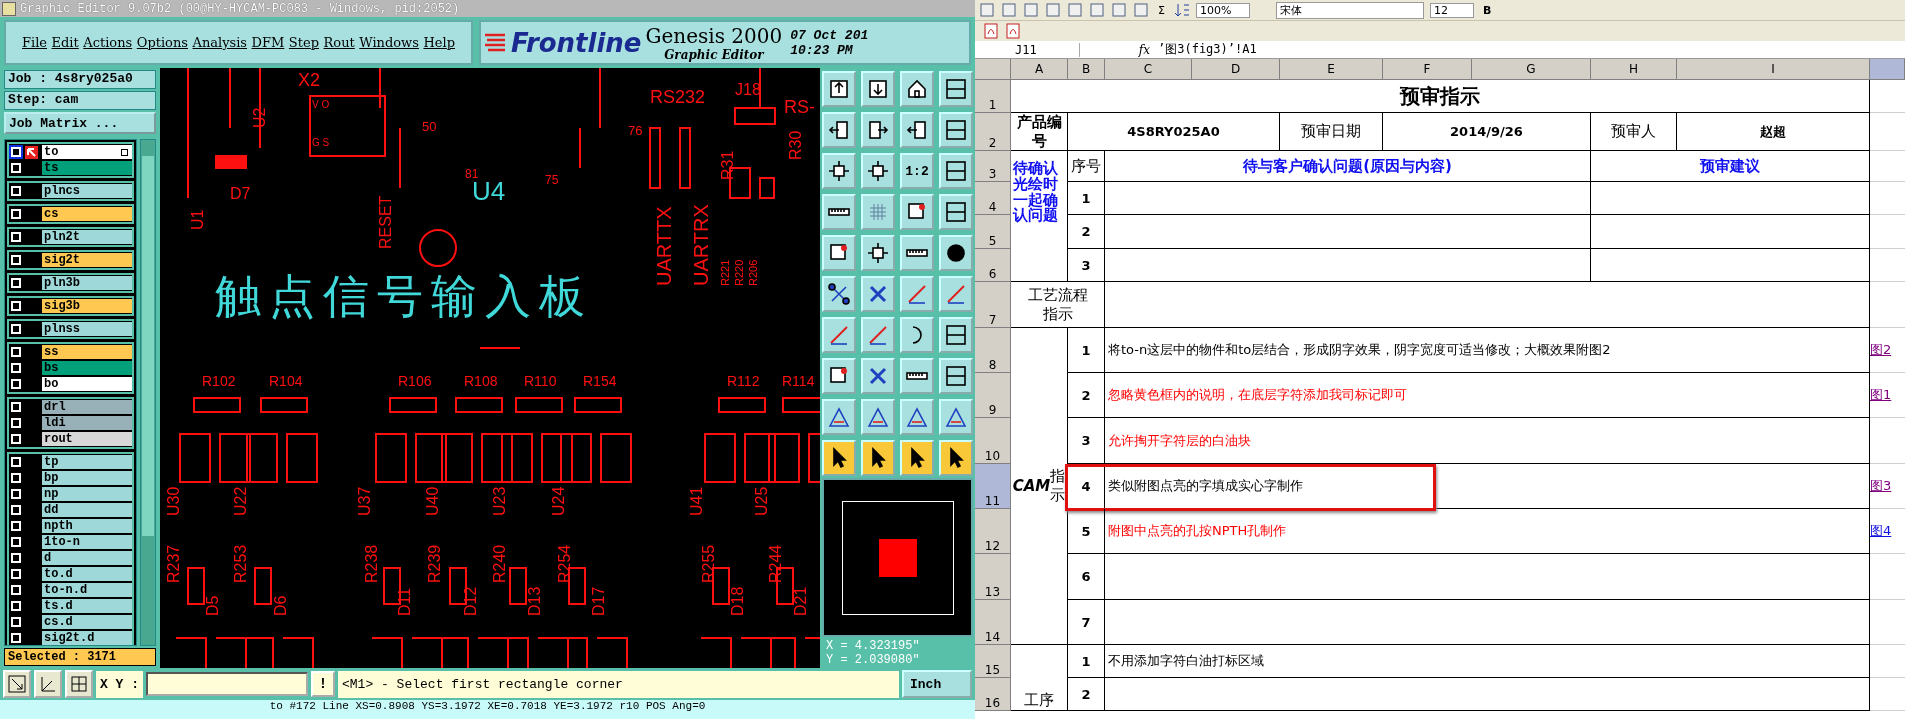  I want to click on layer-name: npth, so click(87, 526).